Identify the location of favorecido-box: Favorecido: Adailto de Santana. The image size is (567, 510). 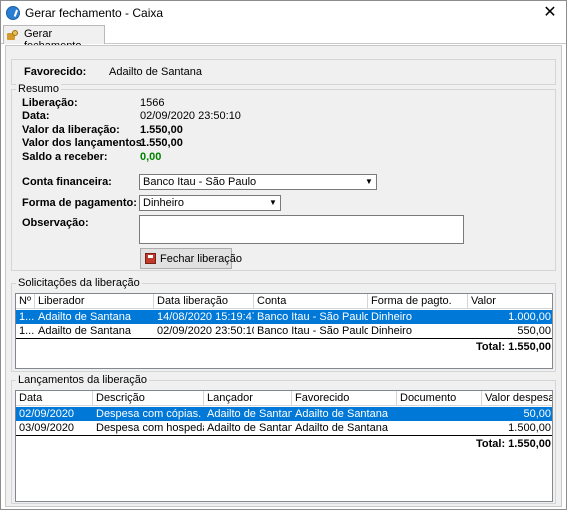
(283, 72).